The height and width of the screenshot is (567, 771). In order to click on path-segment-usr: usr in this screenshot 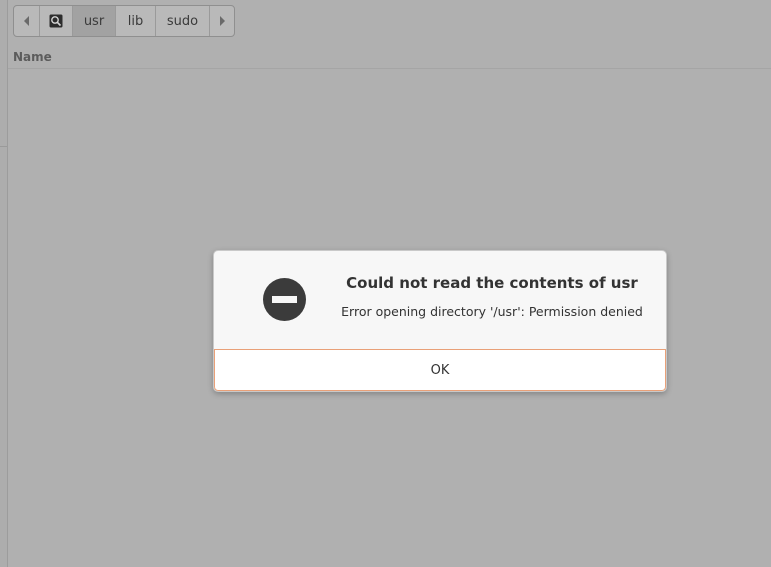, I will do `click(94, 21)`.